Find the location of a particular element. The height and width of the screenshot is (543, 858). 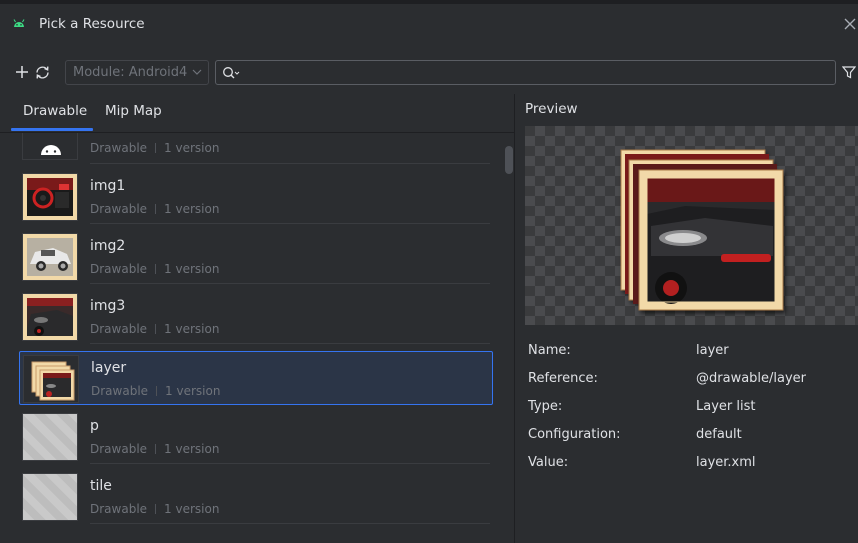

property-type: Type: Layer list is located at coordinates (693, 409).